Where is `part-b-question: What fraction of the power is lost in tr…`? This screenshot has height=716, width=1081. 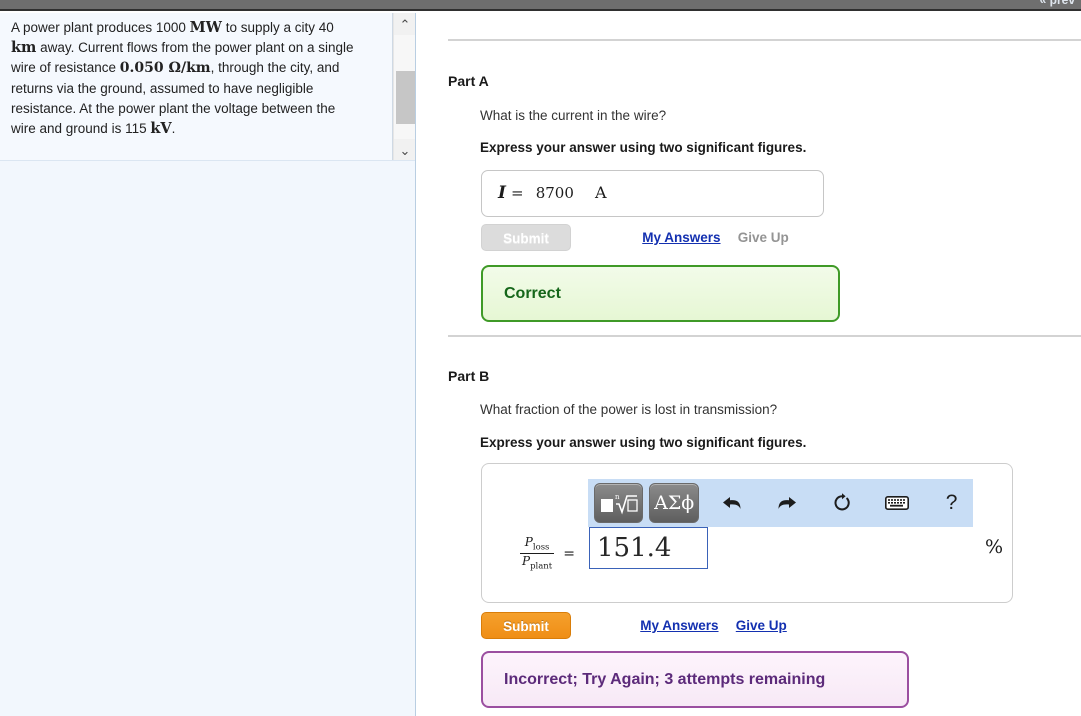
part-b-question: What fraction of the power is lost in tr… is located at coordinates (629, 409).